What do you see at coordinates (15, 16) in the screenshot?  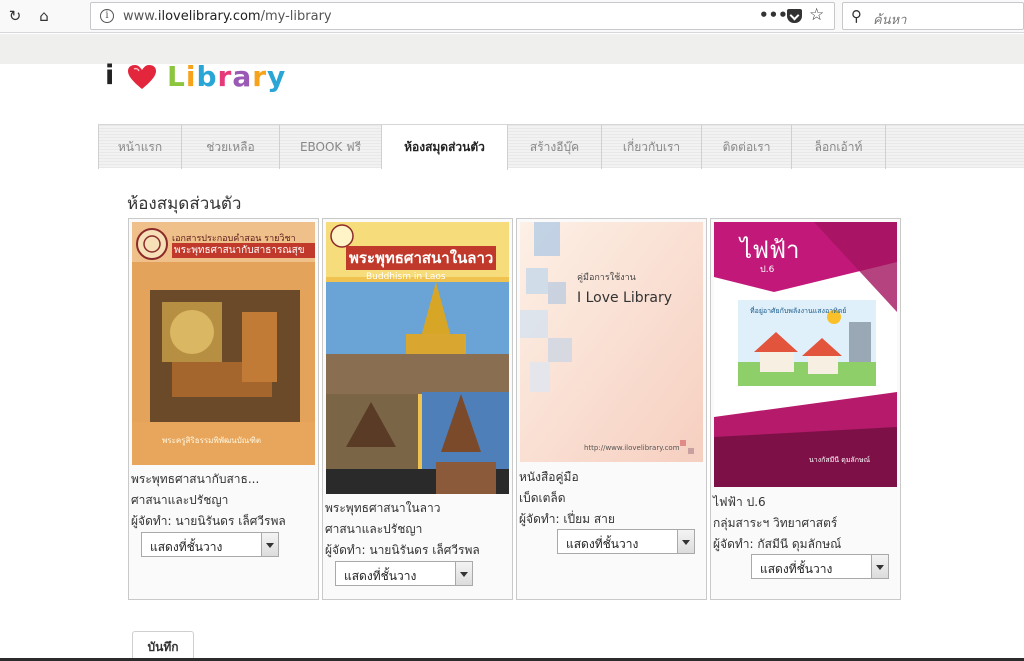 I see `reload-icon: ↻` at bounding box center [15, 16].